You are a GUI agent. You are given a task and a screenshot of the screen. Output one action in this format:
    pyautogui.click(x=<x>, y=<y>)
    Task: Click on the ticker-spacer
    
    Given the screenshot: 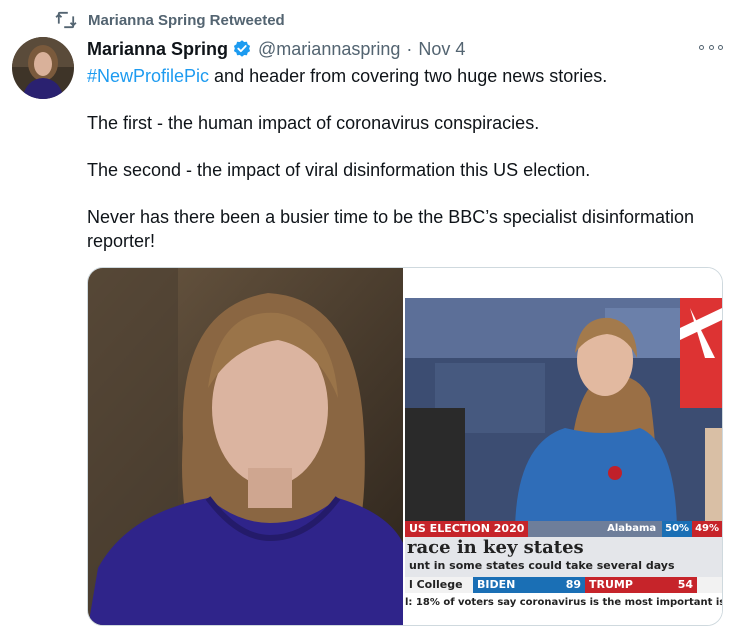 What is the action you would take?
    pyautogui.click(x=565, y=529)
    